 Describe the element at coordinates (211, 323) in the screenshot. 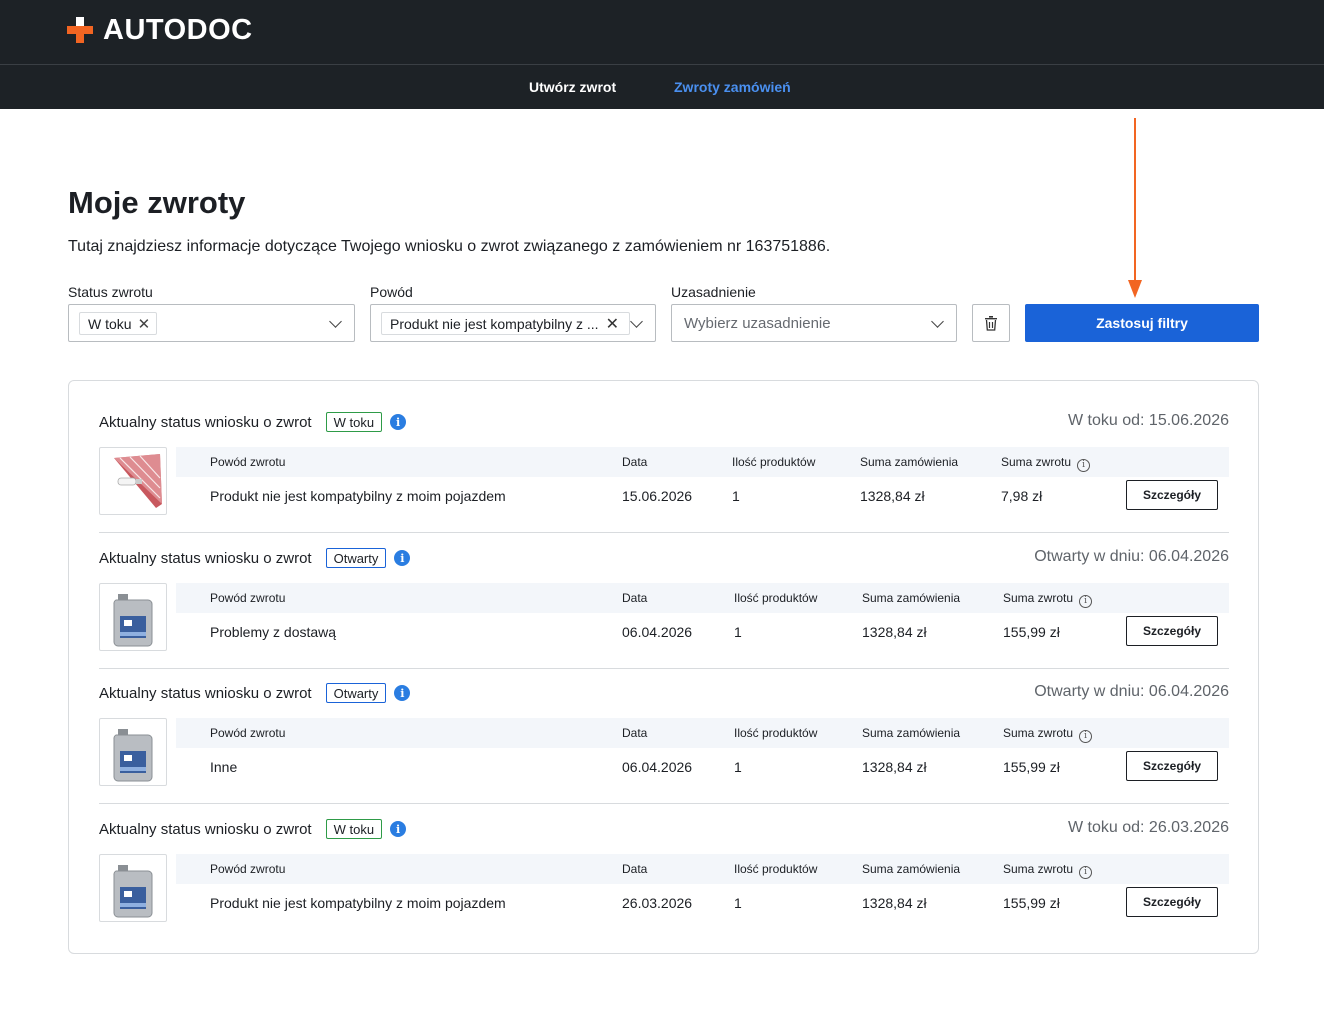

I see `status-filter-select: W toku ✕` at that location.